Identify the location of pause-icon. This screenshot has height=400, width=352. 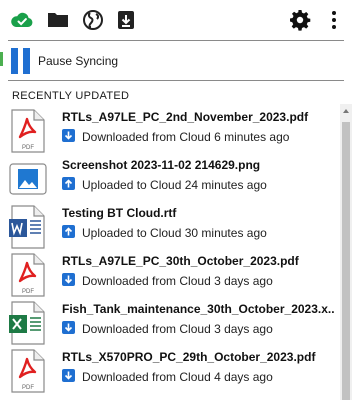
(22, 61).